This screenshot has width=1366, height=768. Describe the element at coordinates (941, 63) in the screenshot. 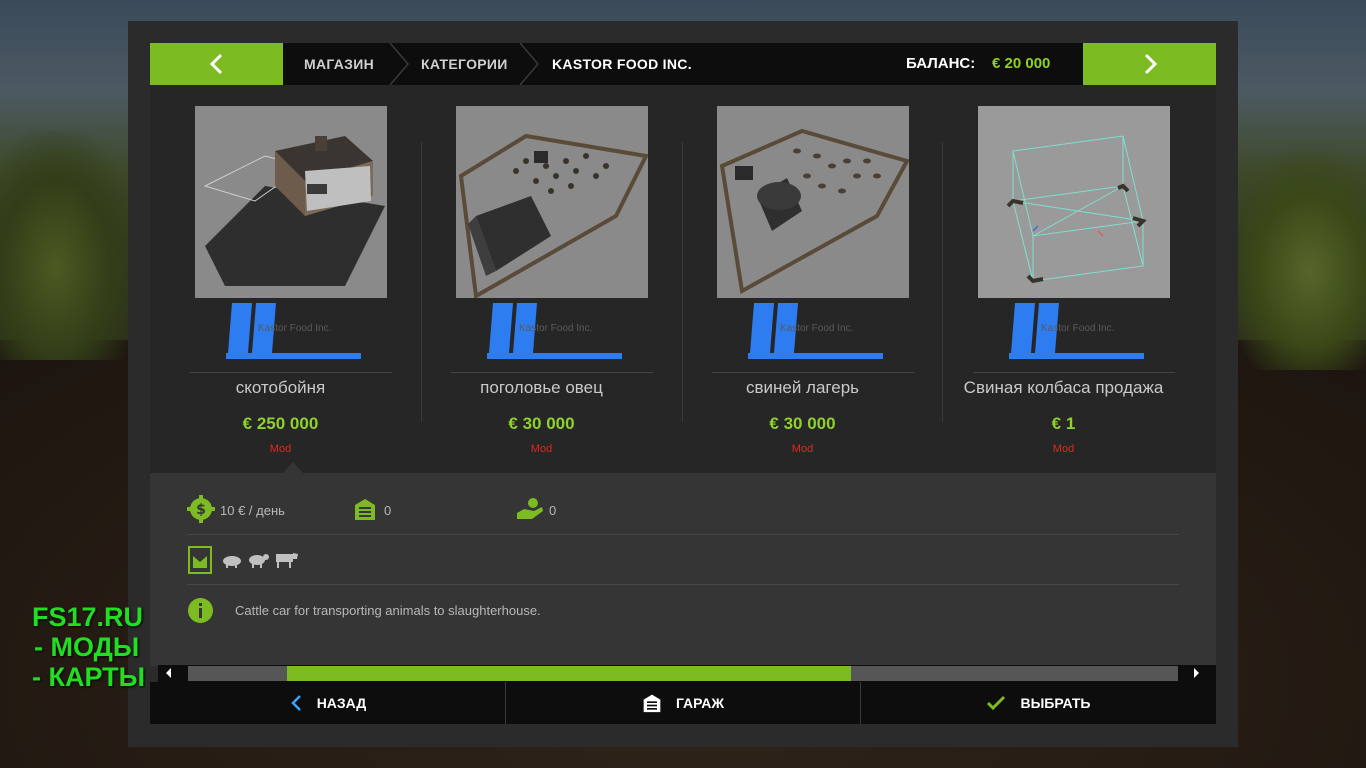

I see `balance-label: БАЛАНС:` at that location.